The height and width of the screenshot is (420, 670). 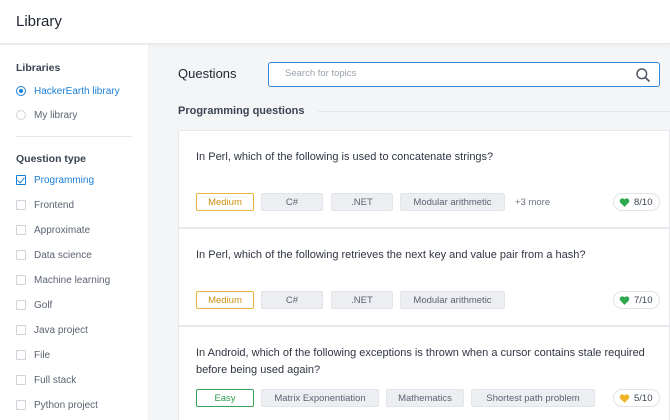 What do you see at coordinates (624, 398) in the screenshot?
I see `yellow-heart-icon` at bounding box center [624, 398].